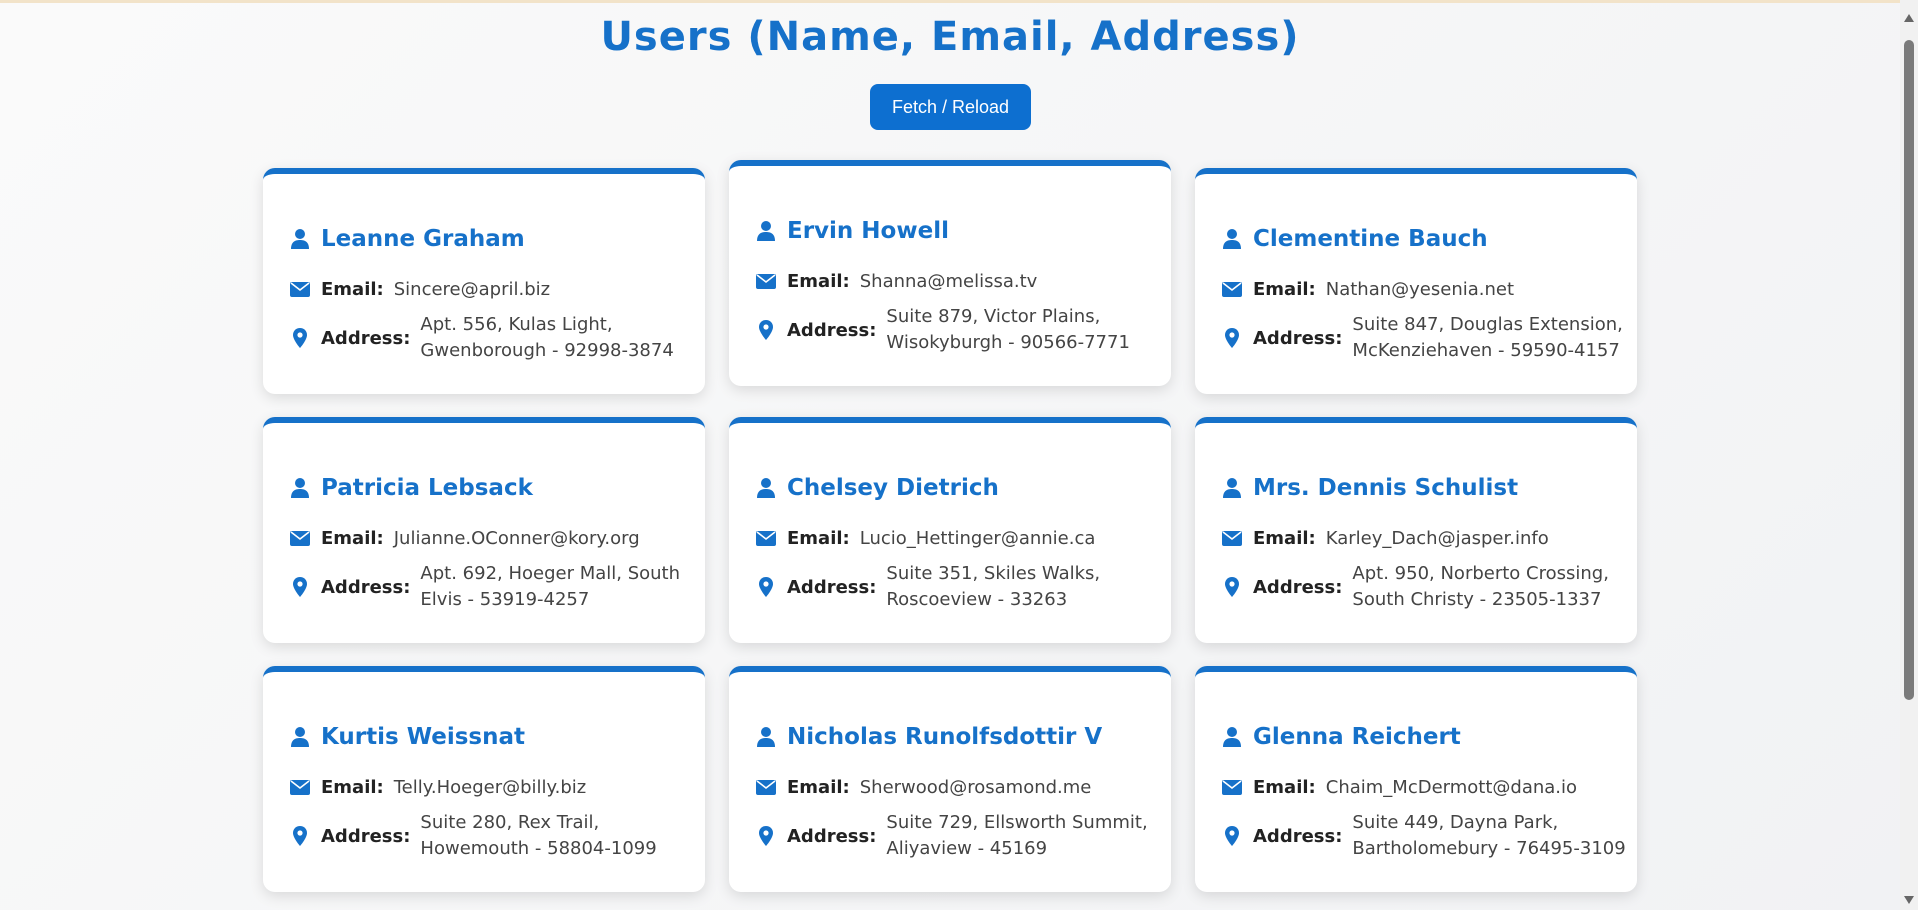  Describe the element at coordinates (948, 281) in the screenshot. I see `user-email: Shanna@melissa.tv` at that location.